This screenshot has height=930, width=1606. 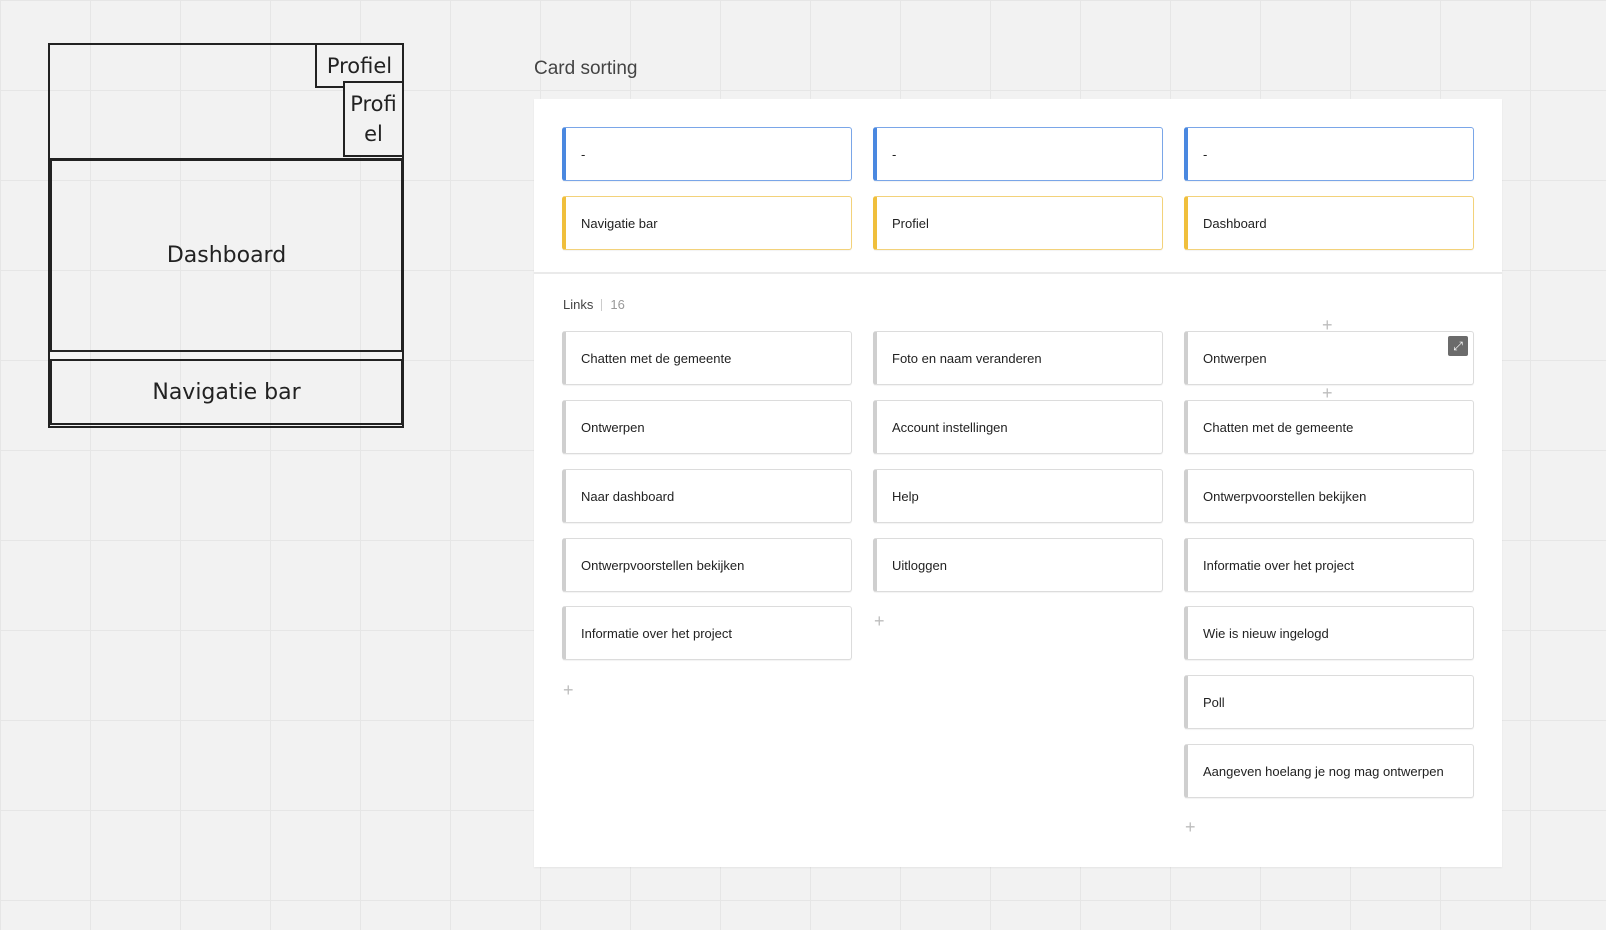 I want to click on card-label: Help, so click(x=905, y=496).